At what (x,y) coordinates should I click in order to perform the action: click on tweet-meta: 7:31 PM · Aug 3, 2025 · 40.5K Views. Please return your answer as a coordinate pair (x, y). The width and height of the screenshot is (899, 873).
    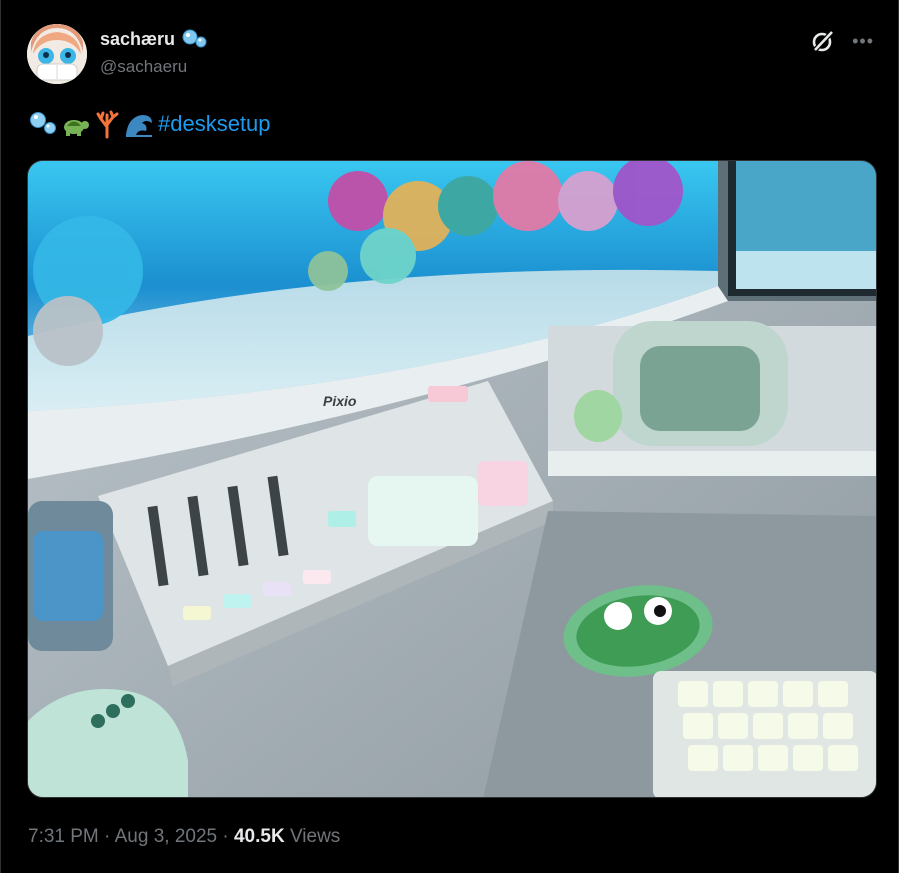
    Looking at the image, I should click on (184, 837).